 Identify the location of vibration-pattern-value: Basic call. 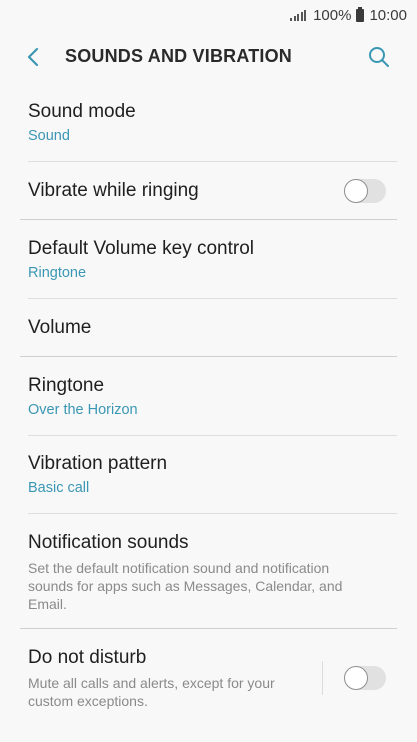
(59, 488).